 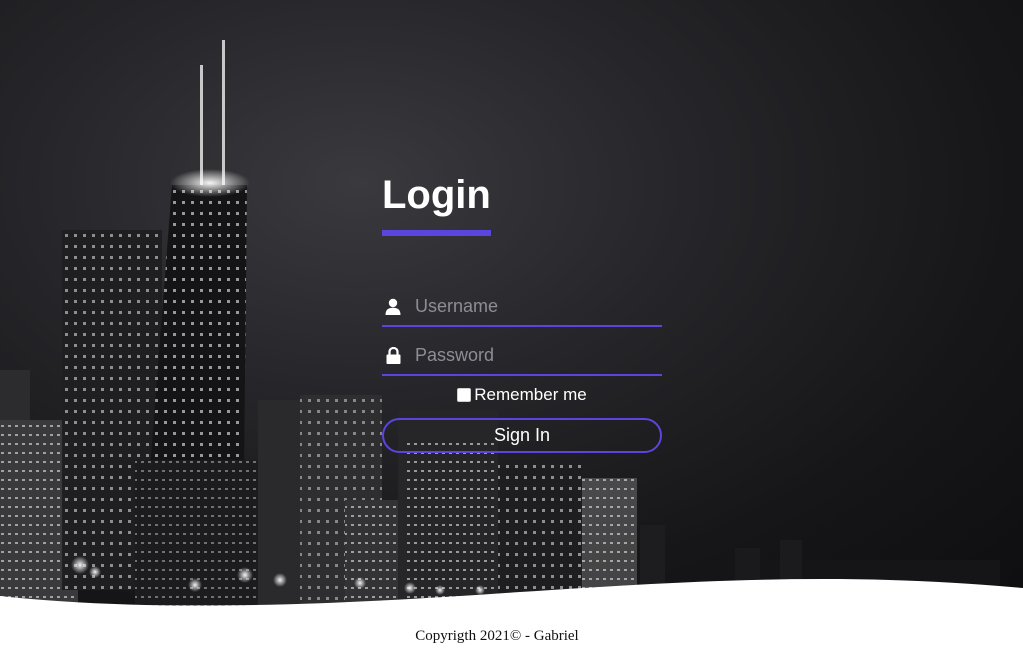 I want to click on password-input, so click(x=538, y=355).